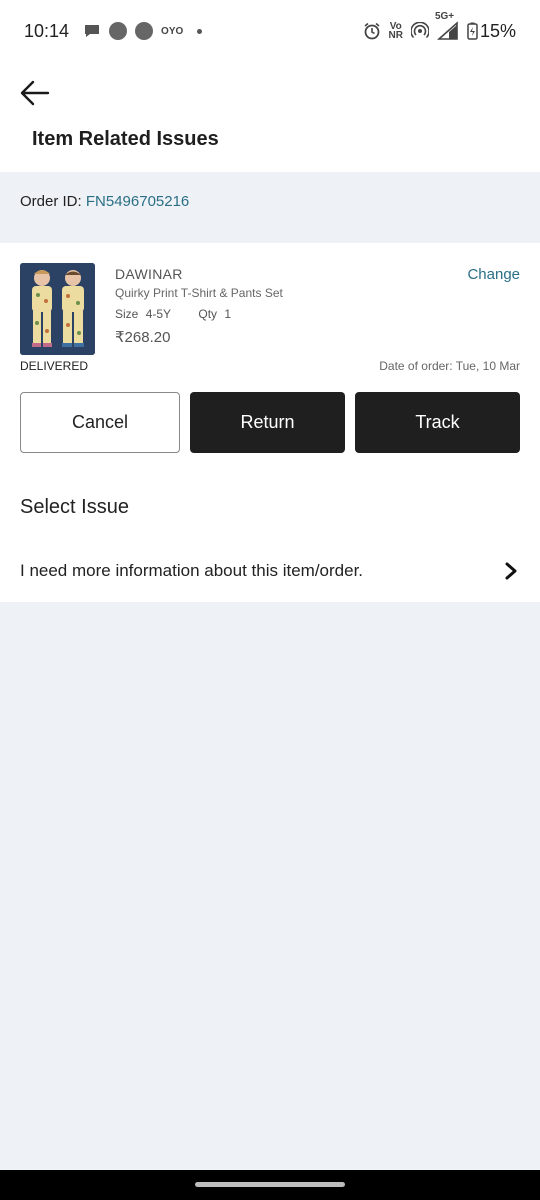 This screenshot has height=1200, width=540. I want to click on qty-value: 1, so click(228, 314).